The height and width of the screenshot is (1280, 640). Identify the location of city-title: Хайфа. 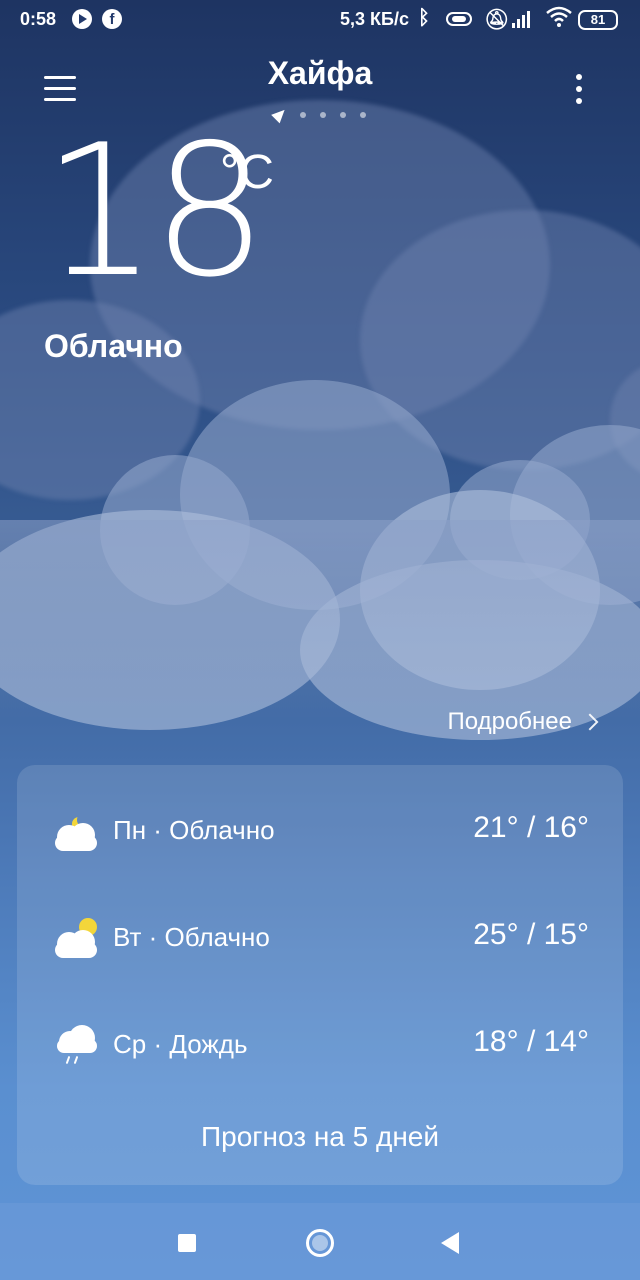
(320, 73).